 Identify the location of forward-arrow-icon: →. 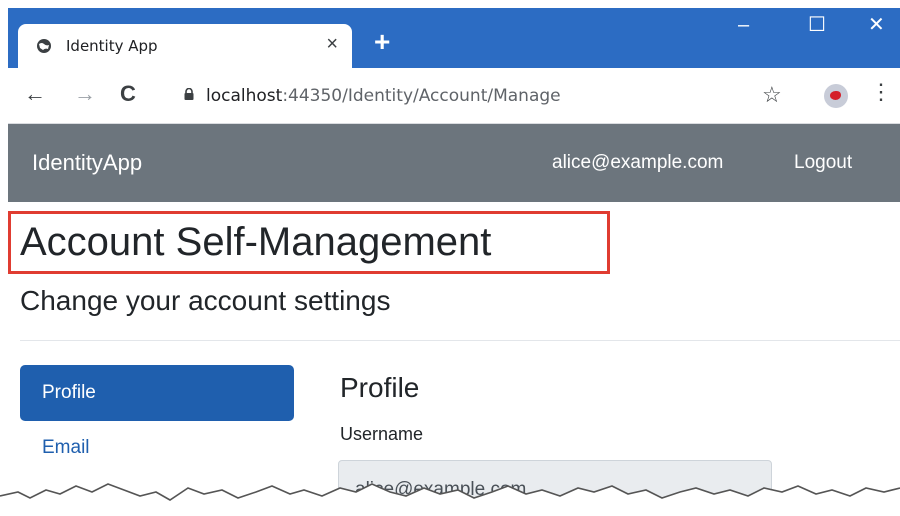
(85, 94).